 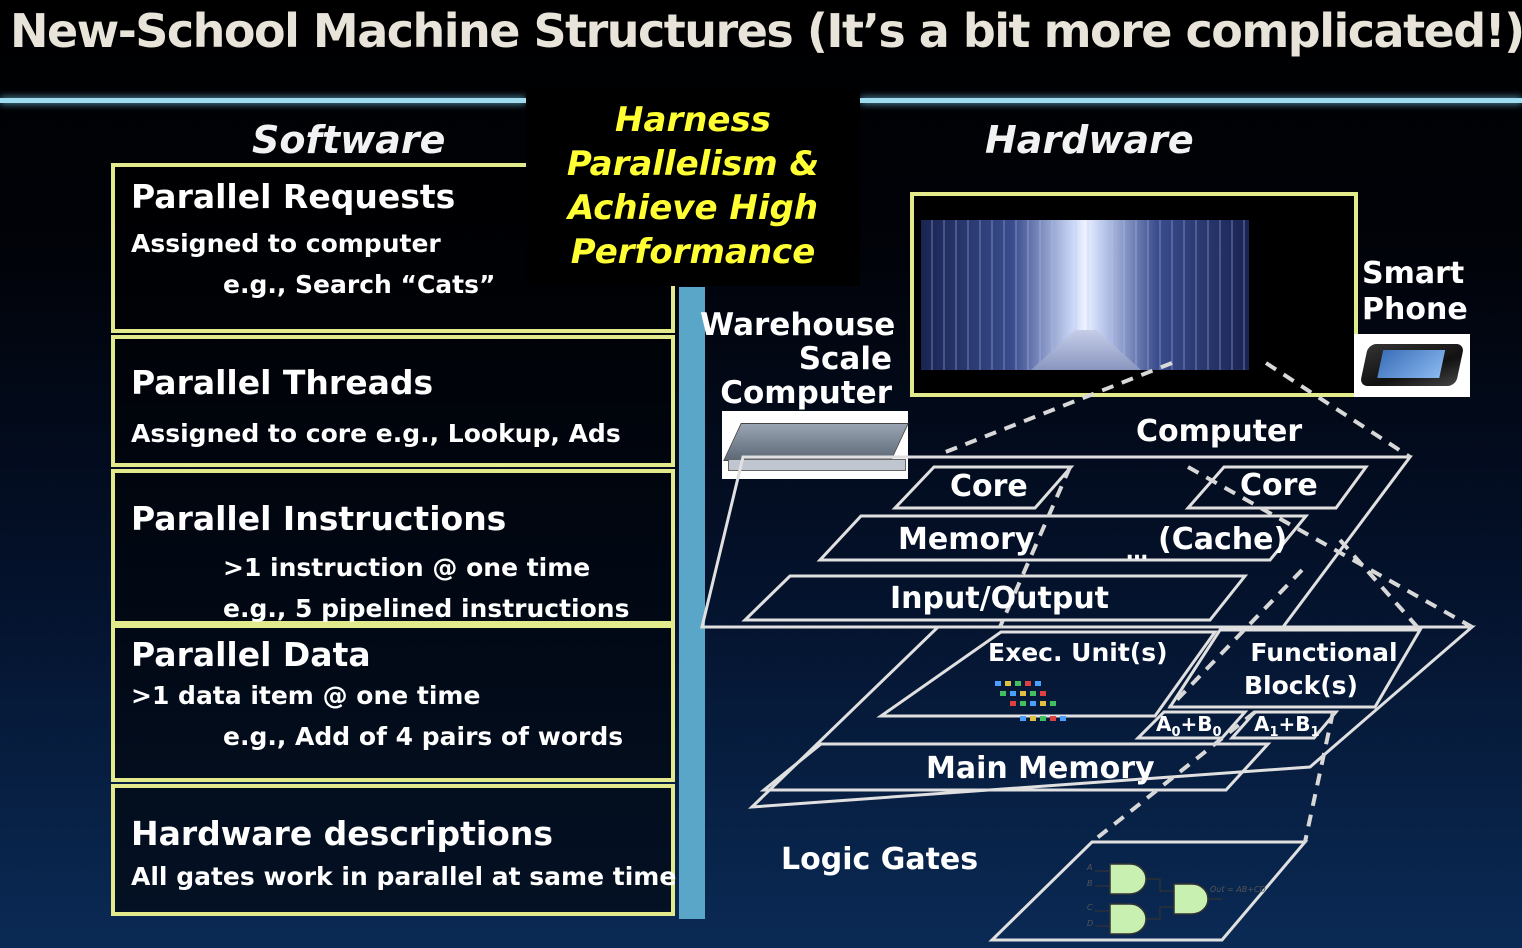 I want to click on a0b0-a: A, so click(x=1164, y=724).